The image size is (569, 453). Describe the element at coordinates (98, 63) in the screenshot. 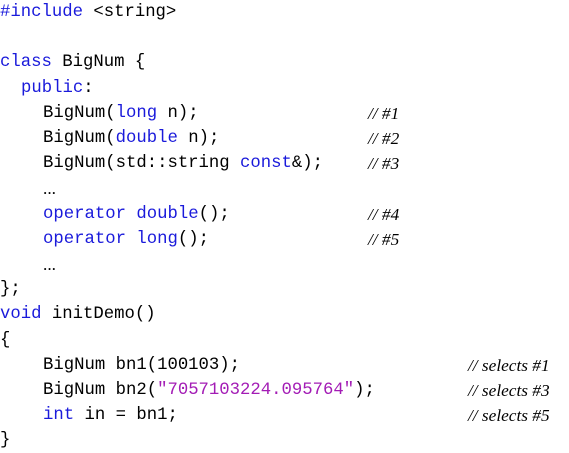

I see `code-text: BigNum {` at that location.